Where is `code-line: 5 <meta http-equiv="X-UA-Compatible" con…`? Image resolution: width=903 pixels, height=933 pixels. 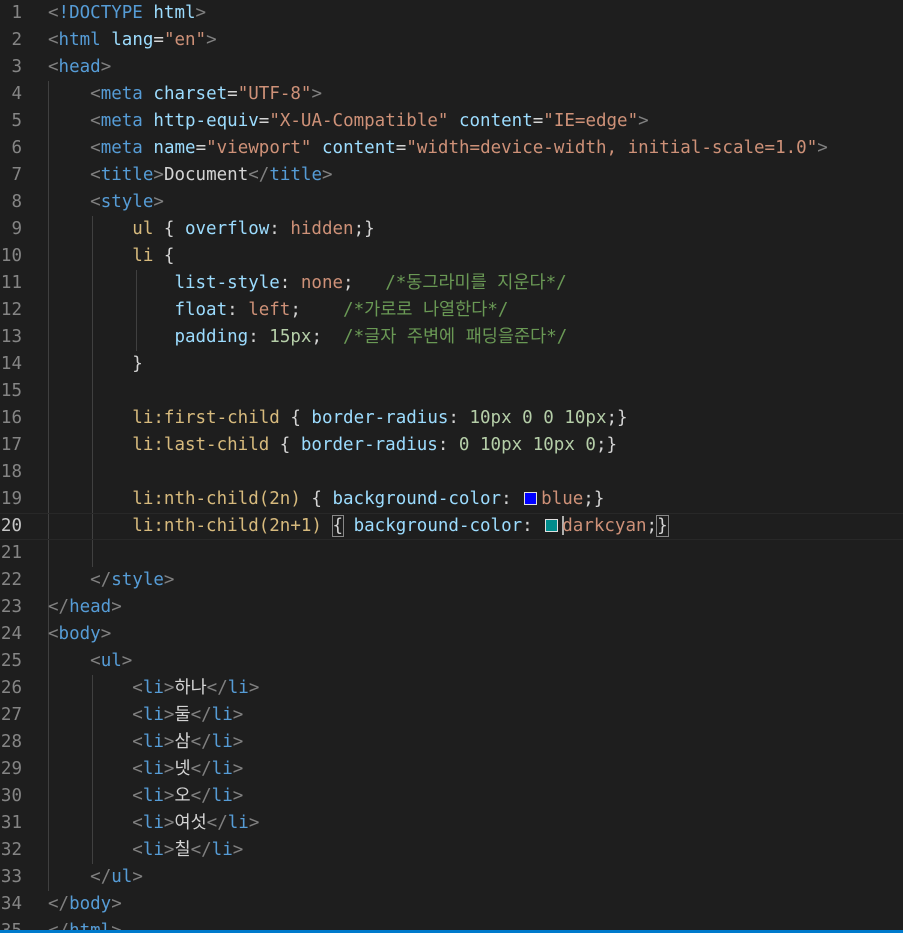 code-line: 5 <meta http-equiv="X-UA-Compatible" con… is located at coordinates (451, 121).